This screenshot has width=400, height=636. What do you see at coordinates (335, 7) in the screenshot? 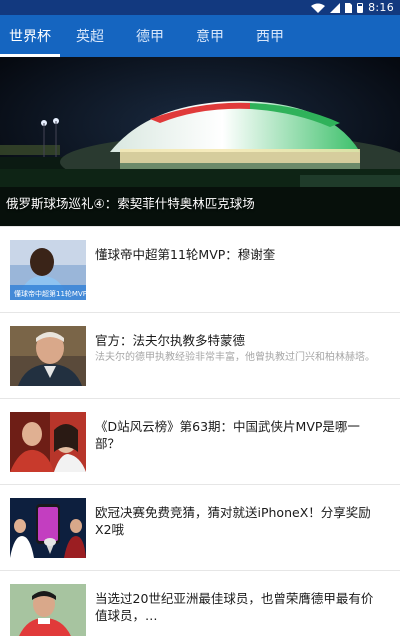
I see `signal-icon` at bounding box center [335, 7].